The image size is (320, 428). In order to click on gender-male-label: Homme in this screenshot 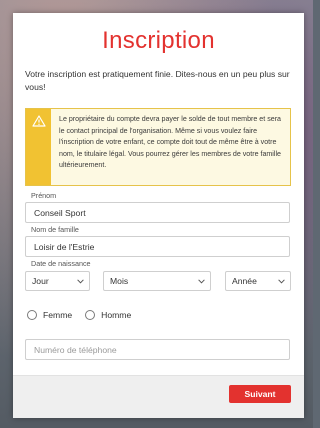, I will do `click(116, 315)`.